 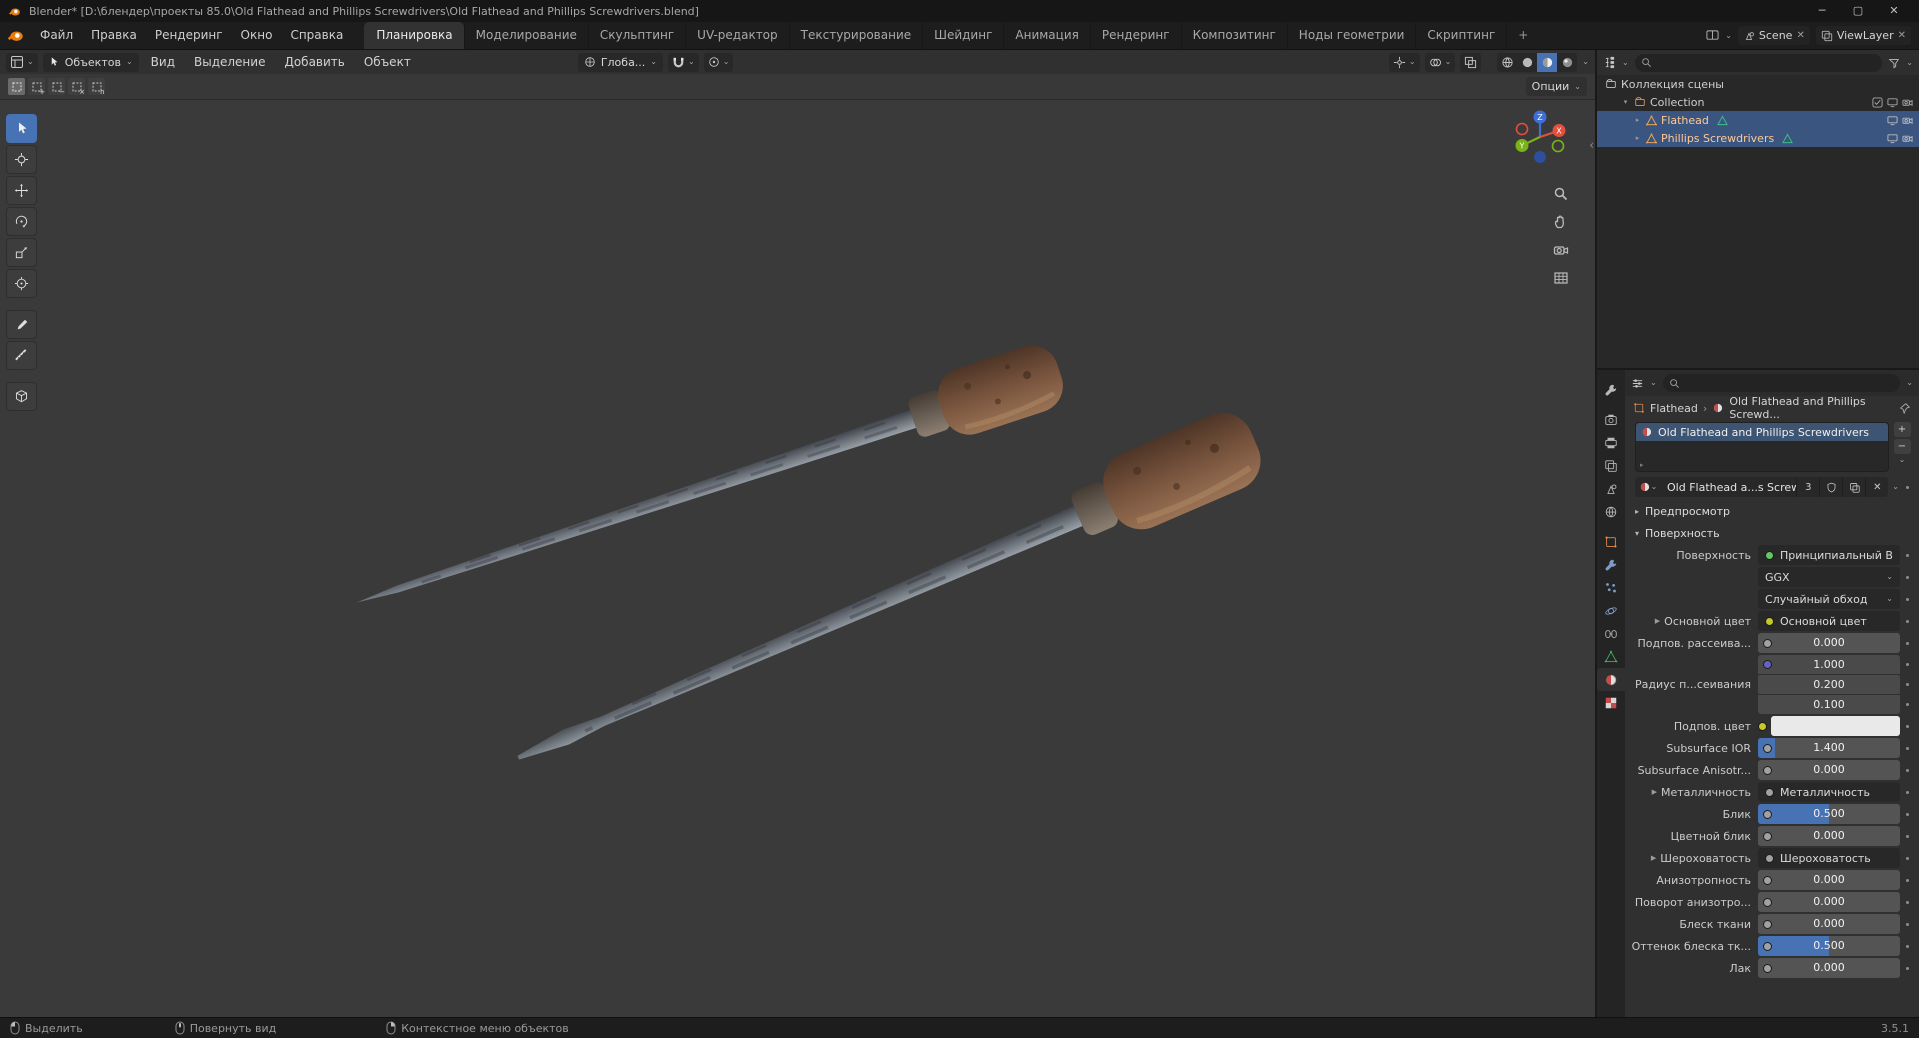 What do you see at coordinates (314, 62) in the screenshot?
I see `menu-add: Добавить` at bounding box center [314, 62].